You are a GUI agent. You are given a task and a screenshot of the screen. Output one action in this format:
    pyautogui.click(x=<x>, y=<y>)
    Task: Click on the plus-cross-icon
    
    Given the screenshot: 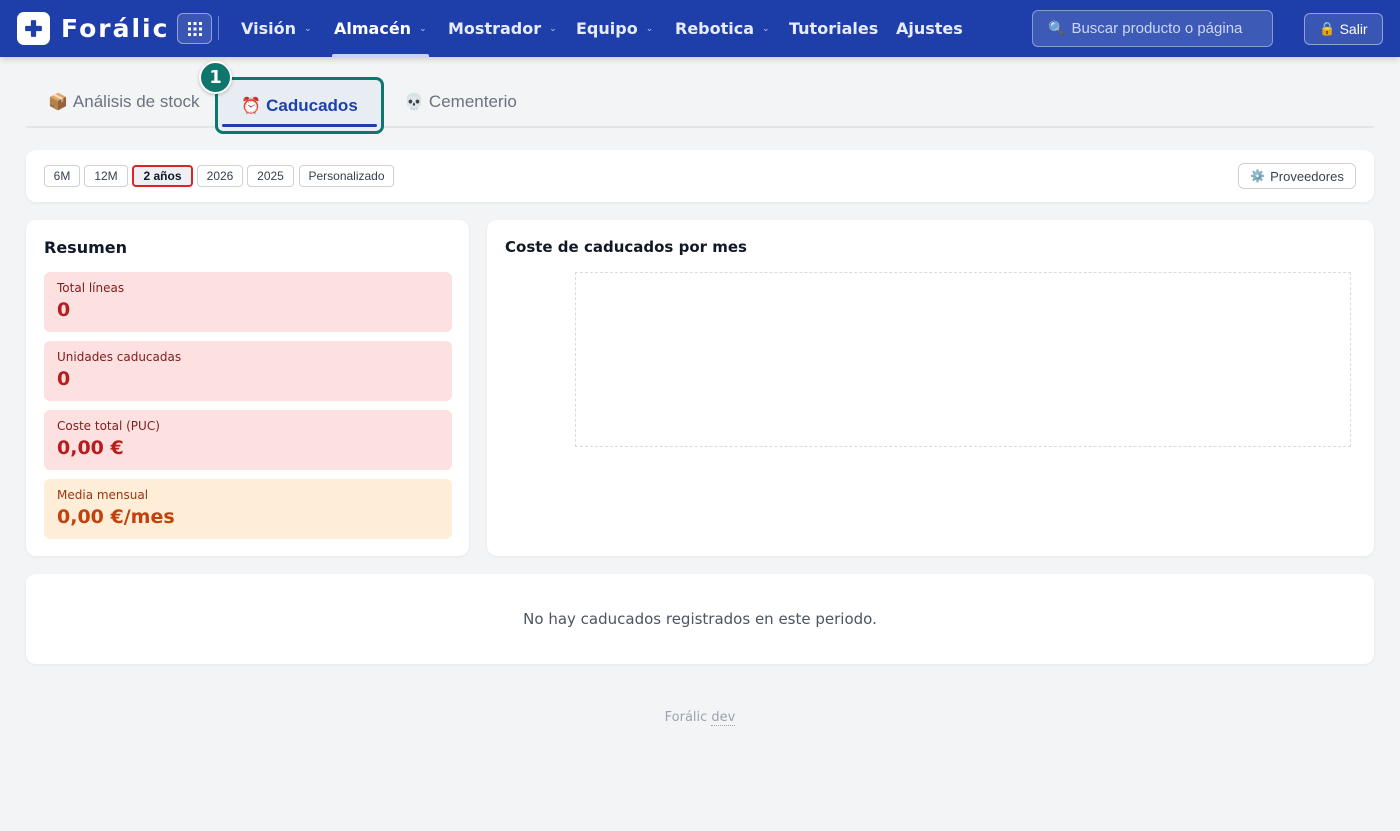 What is the action you would take?
    pyautogui.click(x=33, y=28)
    